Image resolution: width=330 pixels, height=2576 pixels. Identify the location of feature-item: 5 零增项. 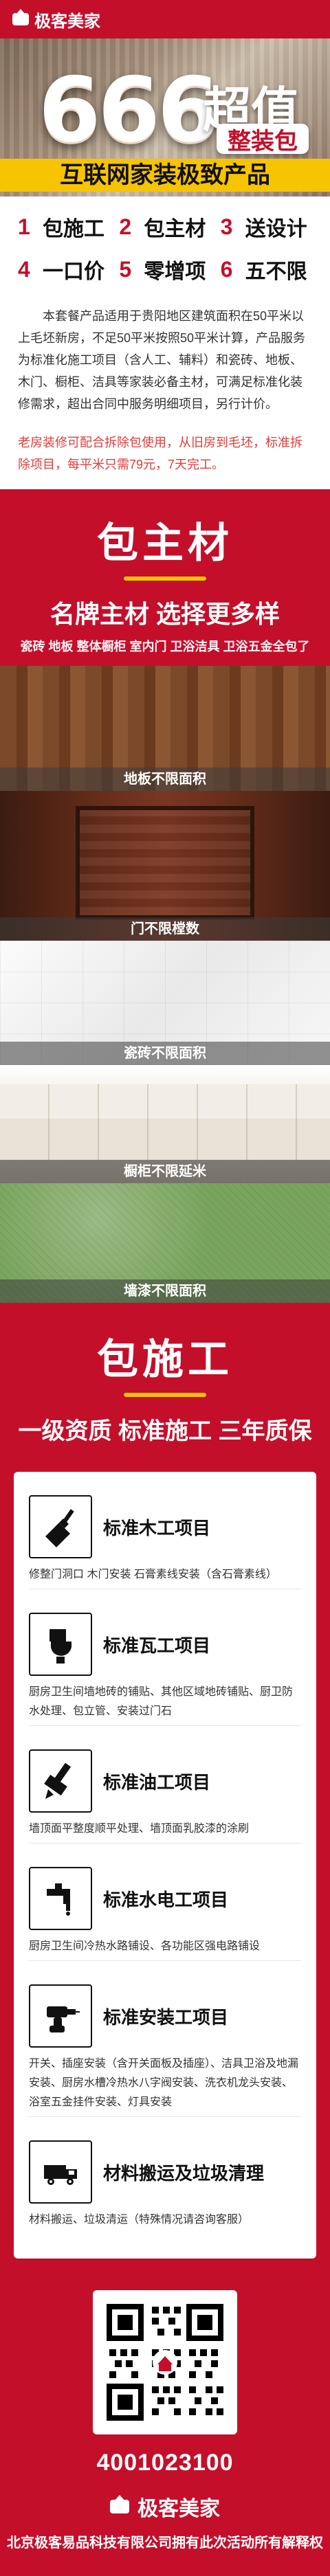
(164, 269).